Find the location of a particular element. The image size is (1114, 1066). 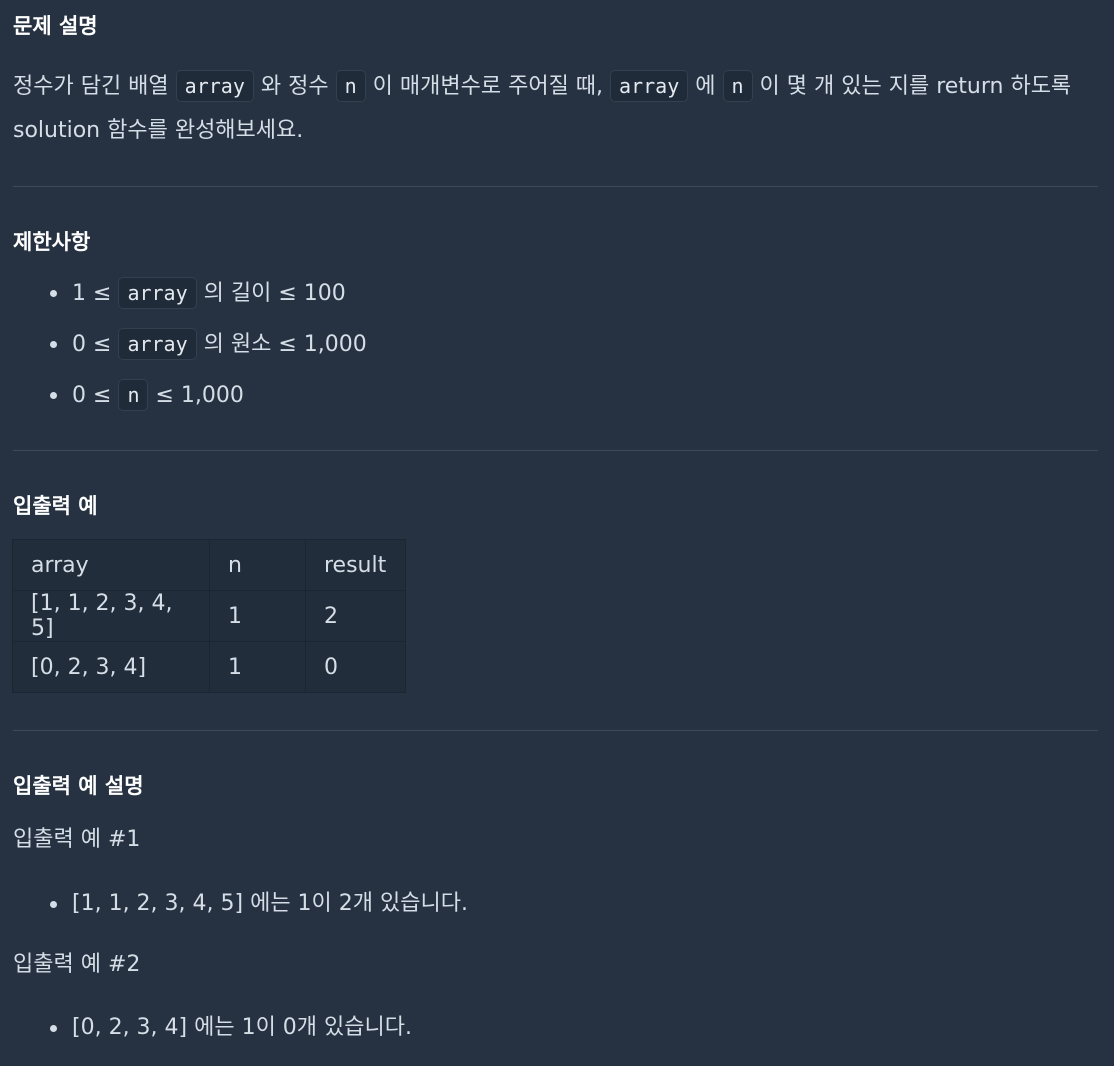

table-header-cell: array is located at coordinates (111, 565).